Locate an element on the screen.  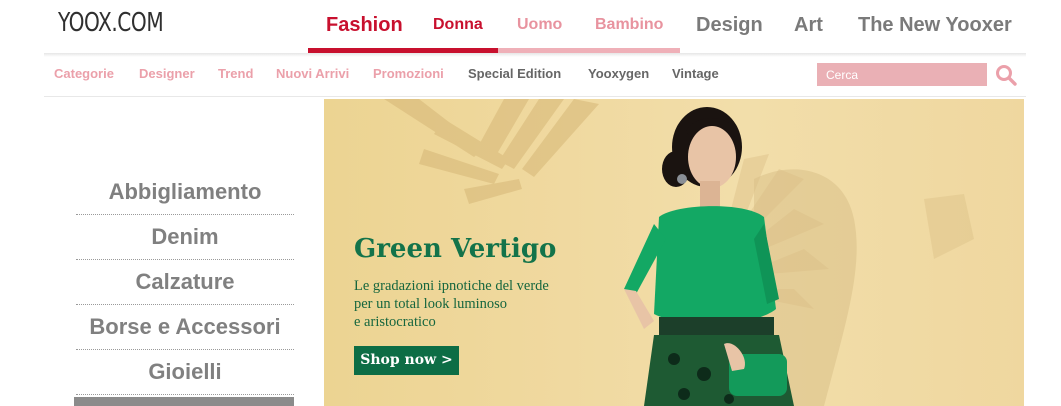
category-borse-e-accessori: Borse e Accessori is located at coordinates (185, 327).